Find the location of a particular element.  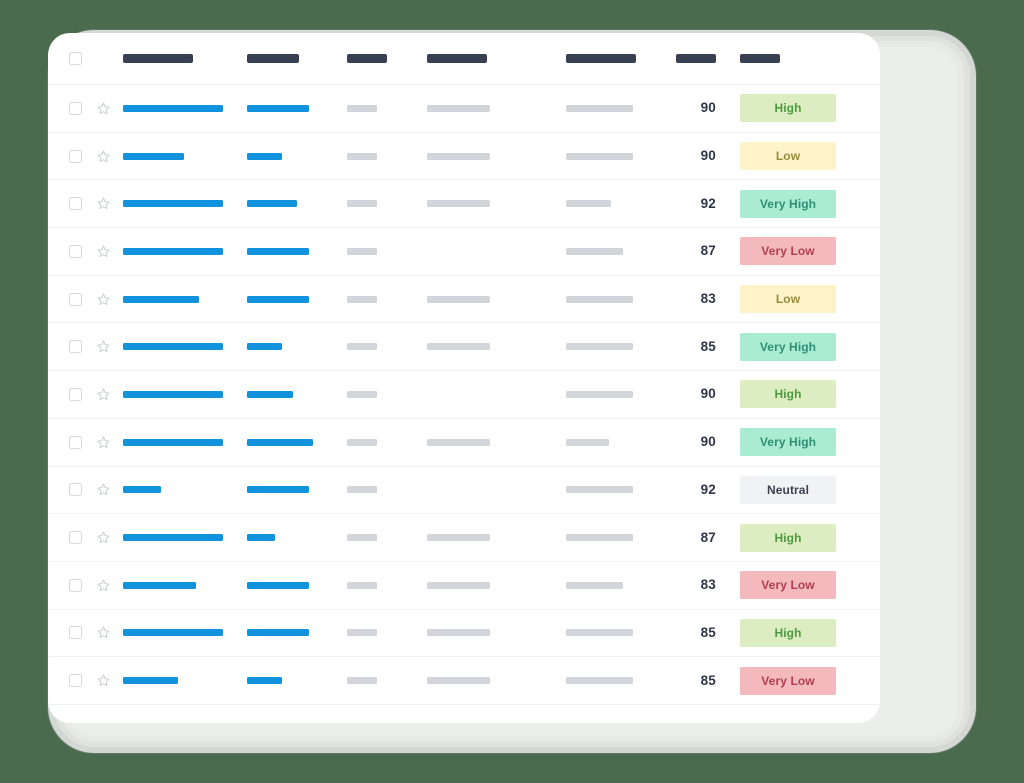

score-value: 85 is located at coordinates (708, 346).